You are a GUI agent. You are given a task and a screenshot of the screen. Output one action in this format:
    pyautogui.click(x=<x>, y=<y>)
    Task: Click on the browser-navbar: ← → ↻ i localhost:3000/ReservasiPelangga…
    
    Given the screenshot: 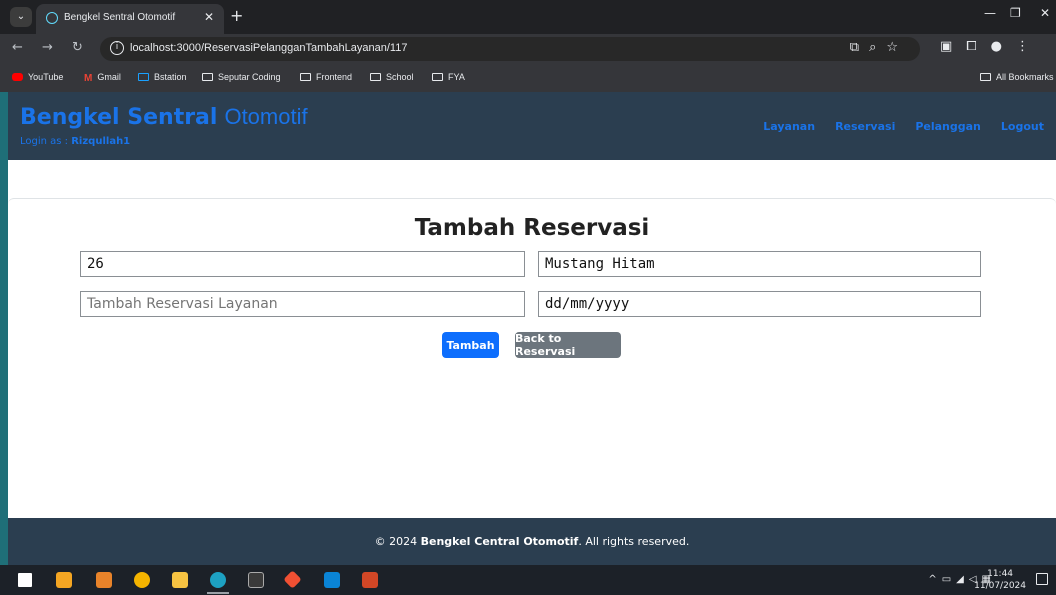 What is the action you would take?
    pyautogui.click(x=528, y=49)
    